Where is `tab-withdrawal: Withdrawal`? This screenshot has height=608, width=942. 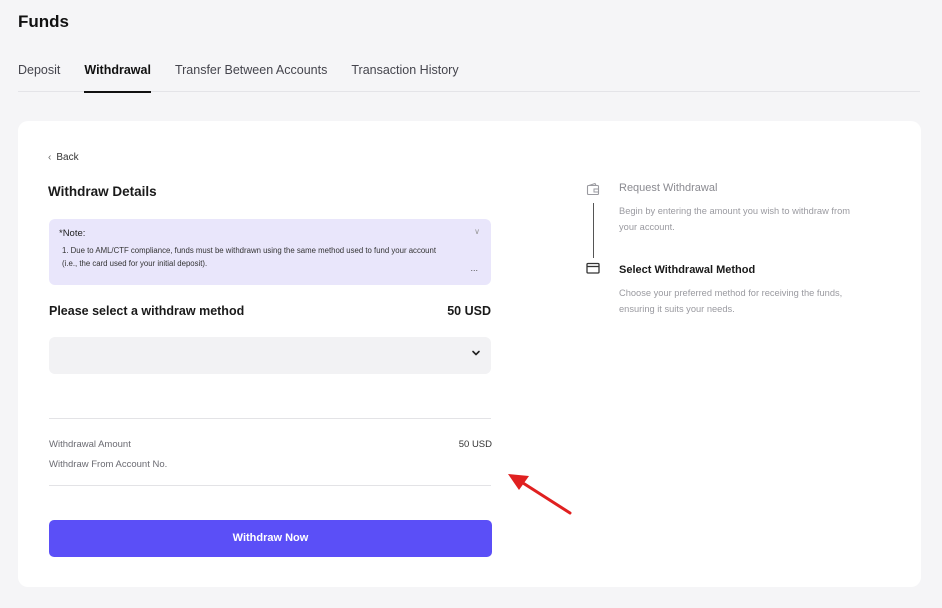
tab-withdrawal: Withdrawal is located at coordinates (117, 77).